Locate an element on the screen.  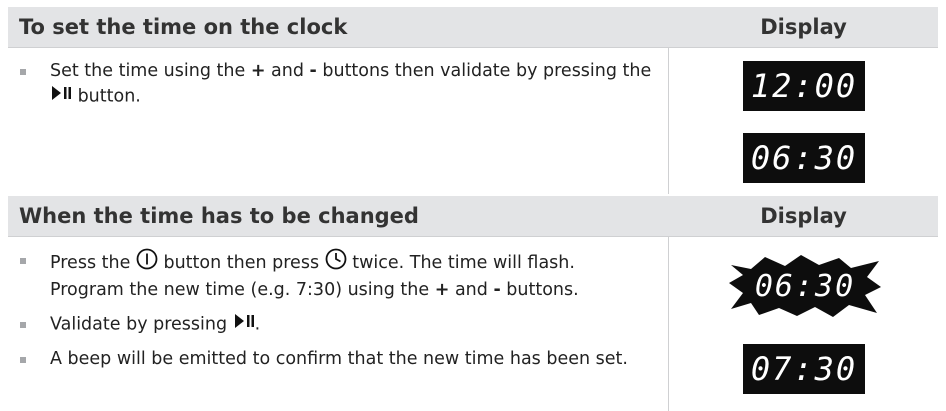
display-column: 12:00 06:30 is located at coordinates (803, 121).